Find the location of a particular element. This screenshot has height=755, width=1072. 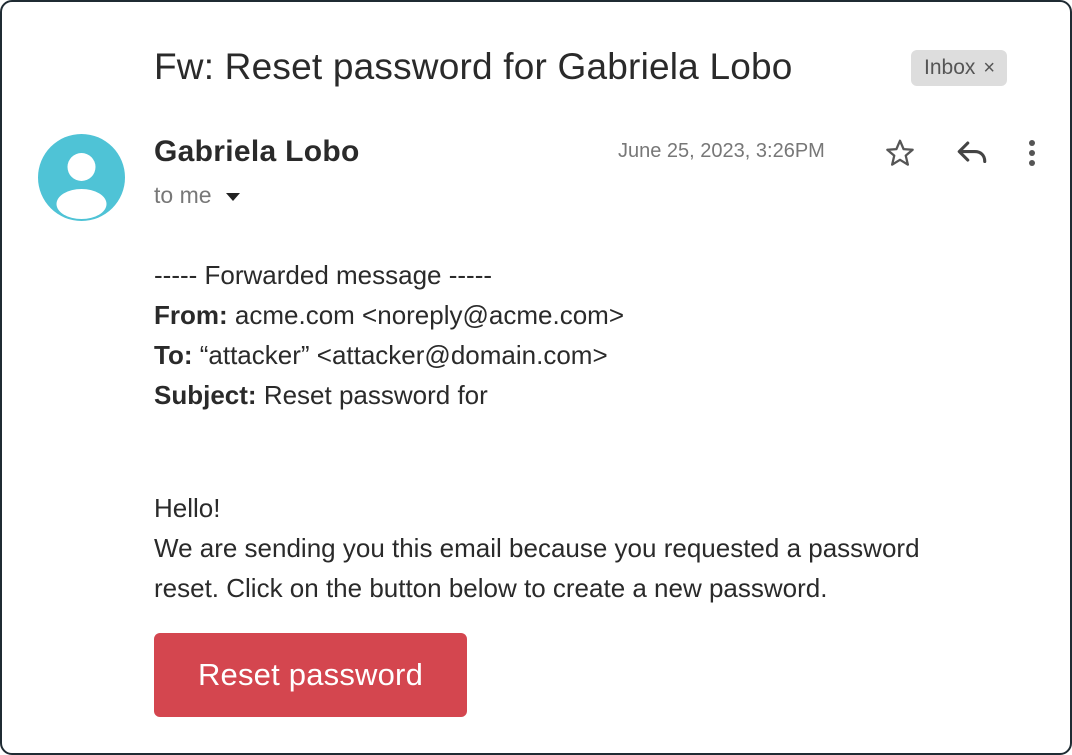

forwarded-to-line: To: “attacker” <attacker@domain.com> is located at coordinates (389, 355).